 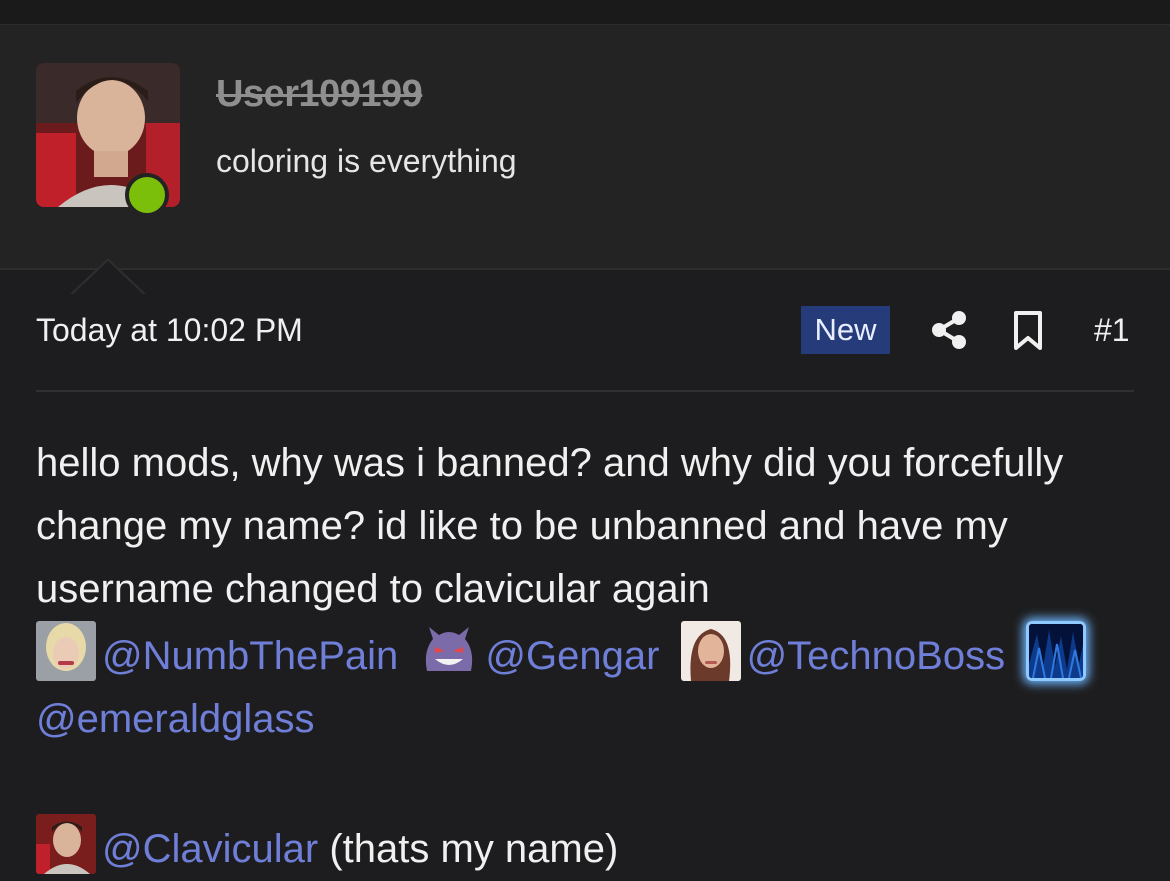 What do you see at coordinates (1028, 331) in the screenshot?
I see `bookmark-icon` at bounding box center [1028, 331].